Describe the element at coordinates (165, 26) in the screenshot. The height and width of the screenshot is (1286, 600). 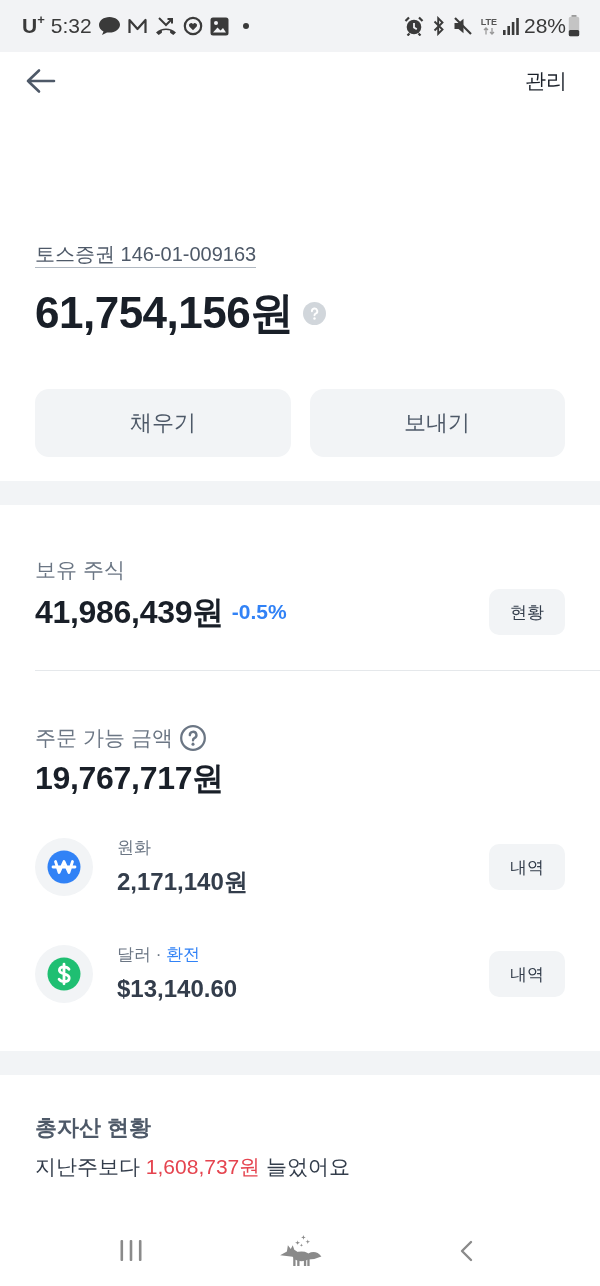
I see `missed-call-icon` at that location.